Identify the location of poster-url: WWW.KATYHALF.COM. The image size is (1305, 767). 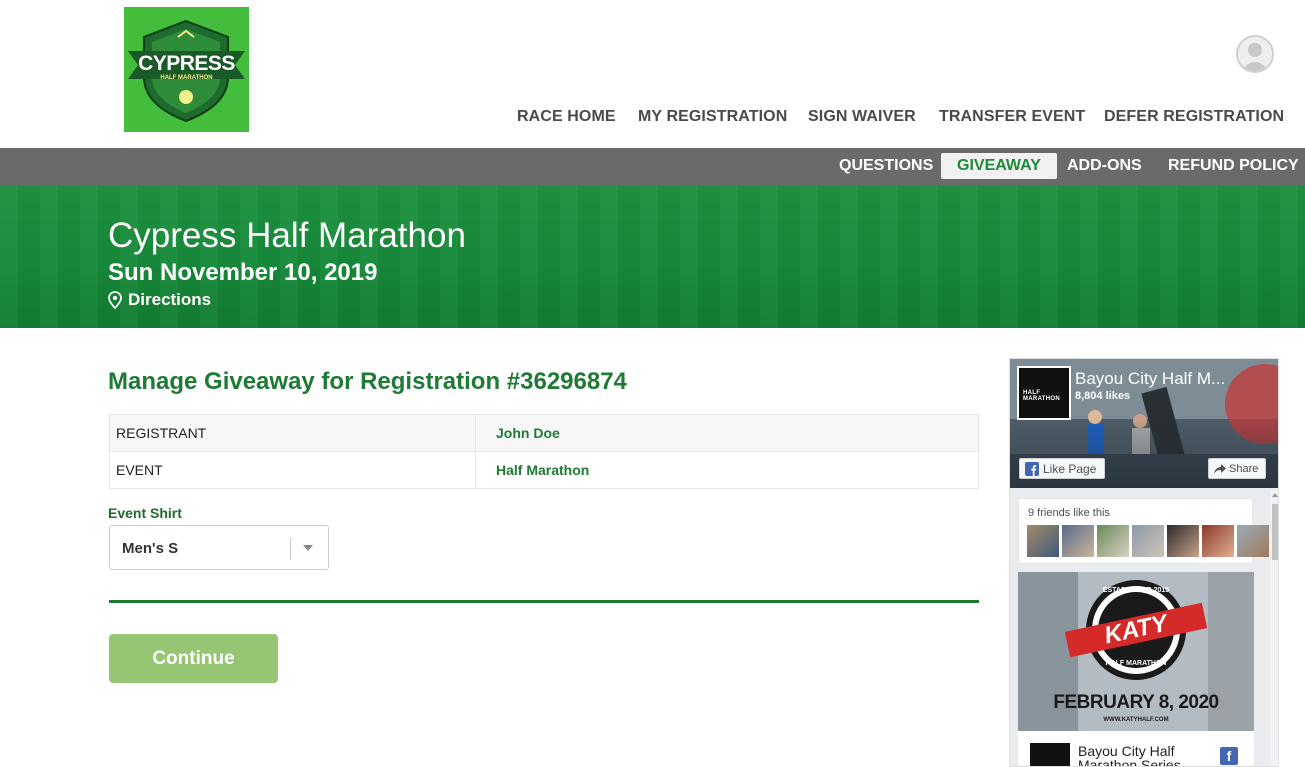
(1136, 720).